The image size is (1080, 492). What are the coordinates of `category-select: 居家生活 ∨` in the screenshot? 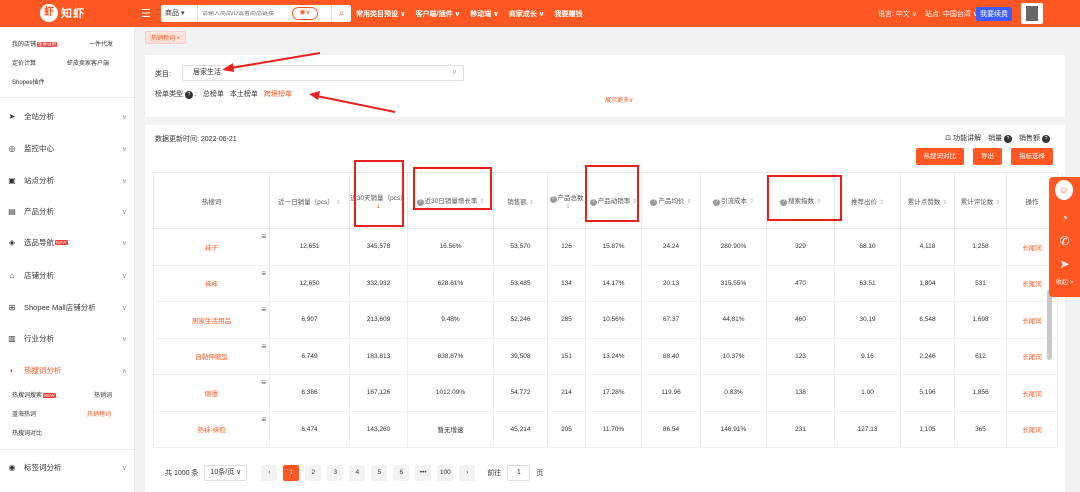 It's located at (323, 73).